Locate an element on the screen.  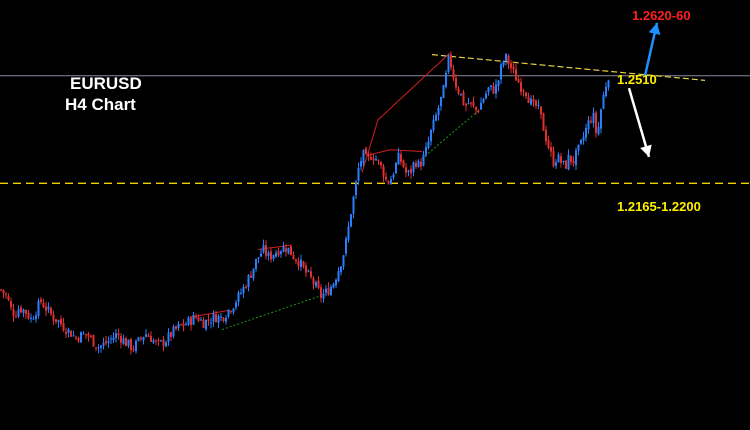
chart-subtitle: H4 Chart is located at coordinates (100, 104).